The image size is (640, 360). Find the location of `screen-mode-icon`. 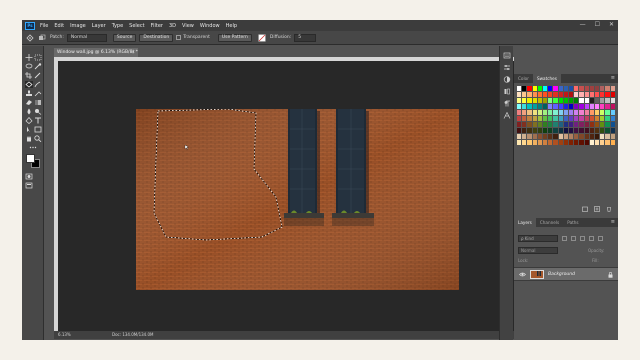

screen-mode-icon is located at coordinates (29, 185).